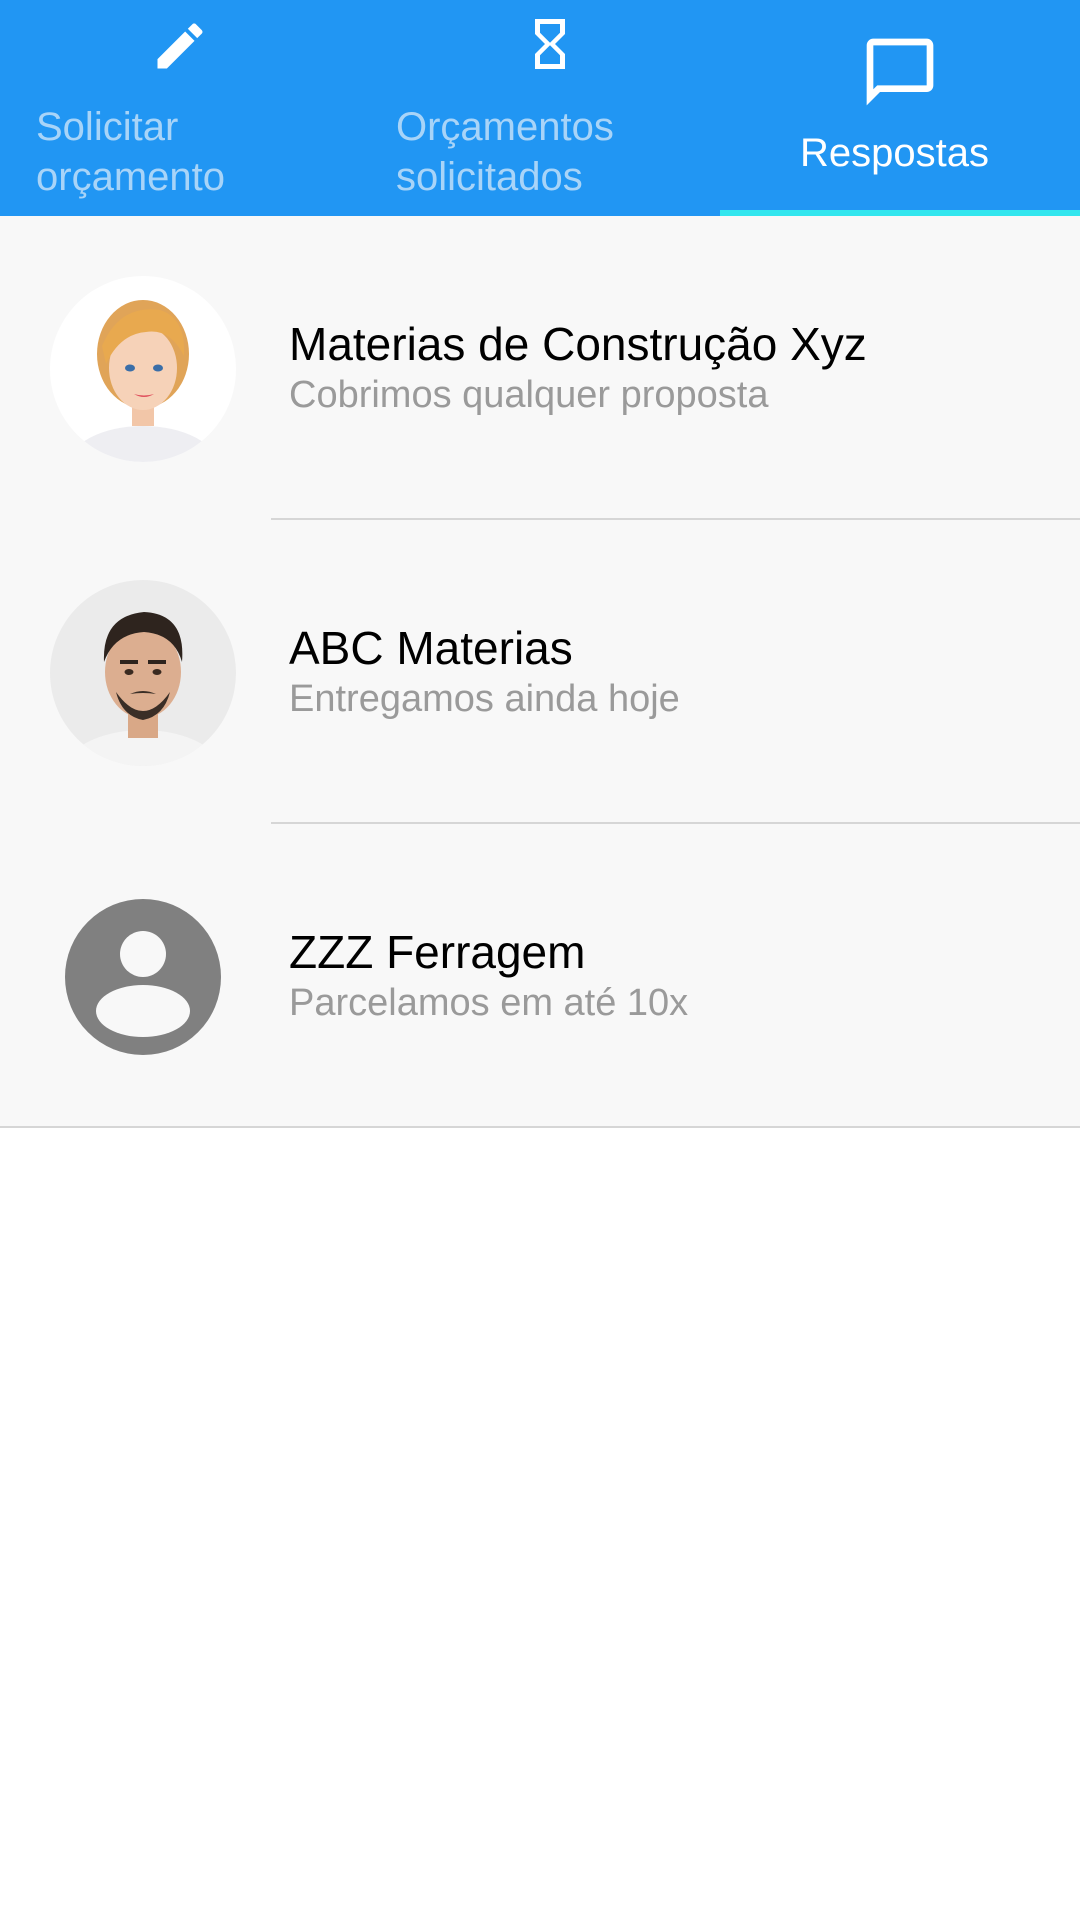 The width and height of the screenshot is (1080, 1920). I want to click on hourglass-icon, so click(550, 44).